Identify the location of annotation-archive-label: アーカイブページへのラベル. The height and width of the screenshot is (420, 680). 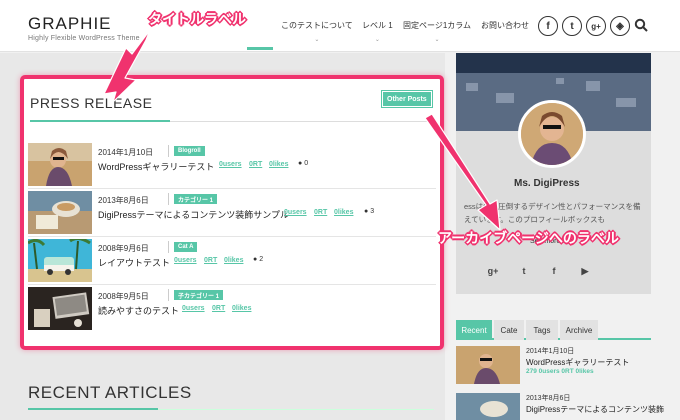
(528, 238).